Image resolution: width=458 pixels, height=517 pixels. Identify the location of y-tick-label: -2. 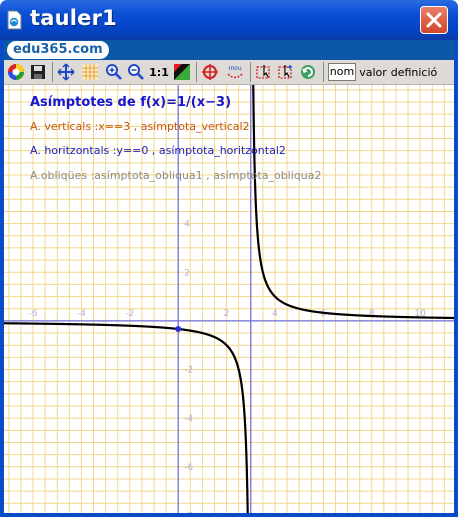
(188, 371).